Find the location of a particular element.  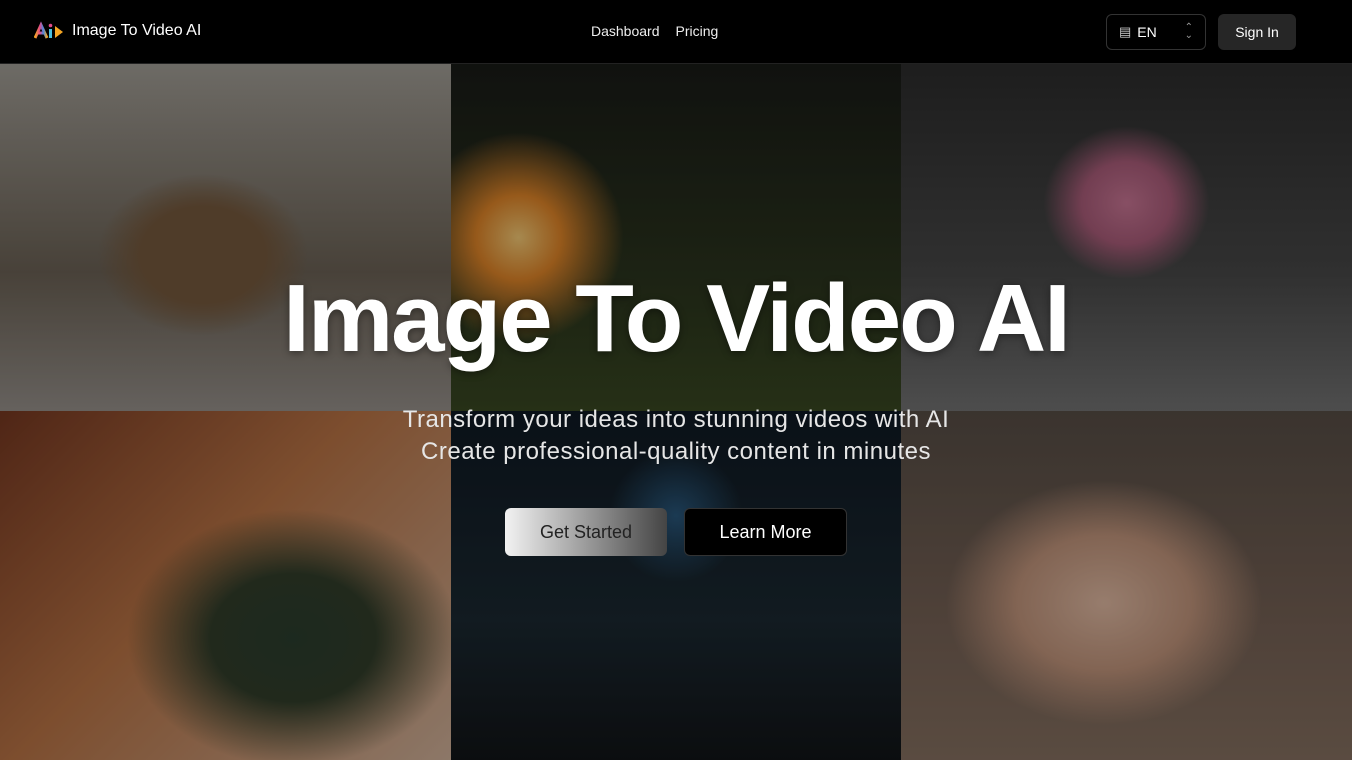

nav-link-dashboard: Dashboard is located at coordinates (625, 31).